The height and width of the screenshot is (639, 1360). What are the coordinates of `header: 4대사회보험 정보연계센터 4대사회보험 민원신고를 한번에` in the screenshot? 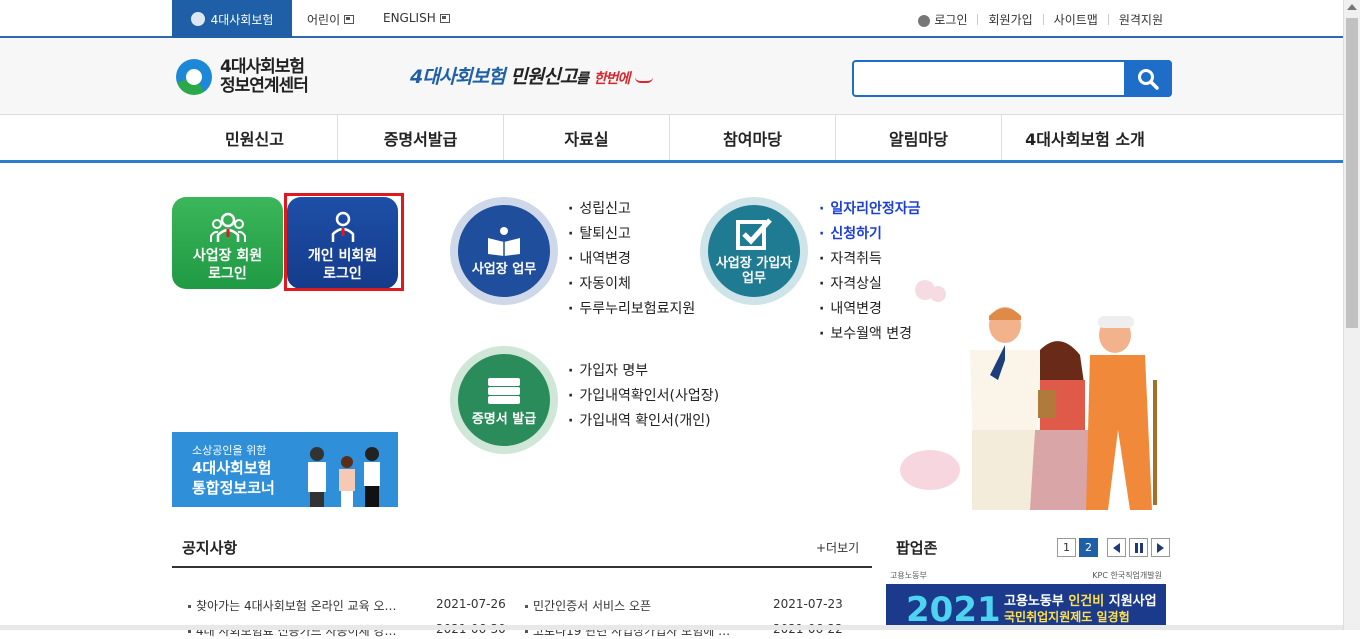 It's located at (671, 76).